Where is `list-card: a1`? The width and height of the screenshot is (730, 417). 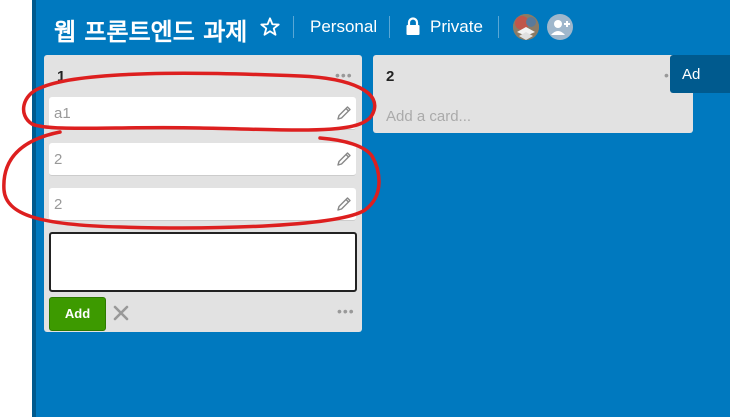 list-card: a1 is located at coordinates (202, 113).